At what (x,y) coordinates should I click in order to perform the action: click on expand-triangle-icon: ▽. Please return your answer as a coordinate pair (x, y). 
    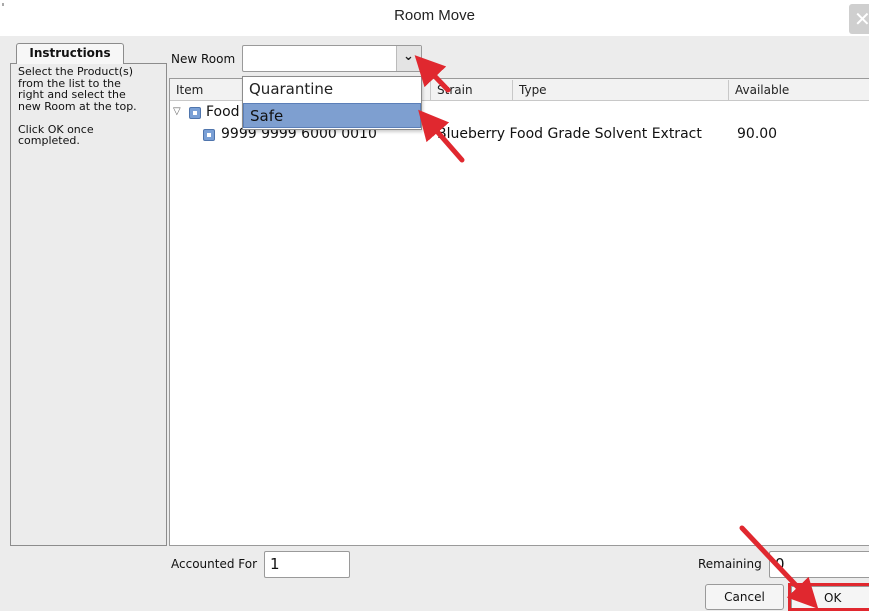
    Looking at the image, I should click on (177, 111).